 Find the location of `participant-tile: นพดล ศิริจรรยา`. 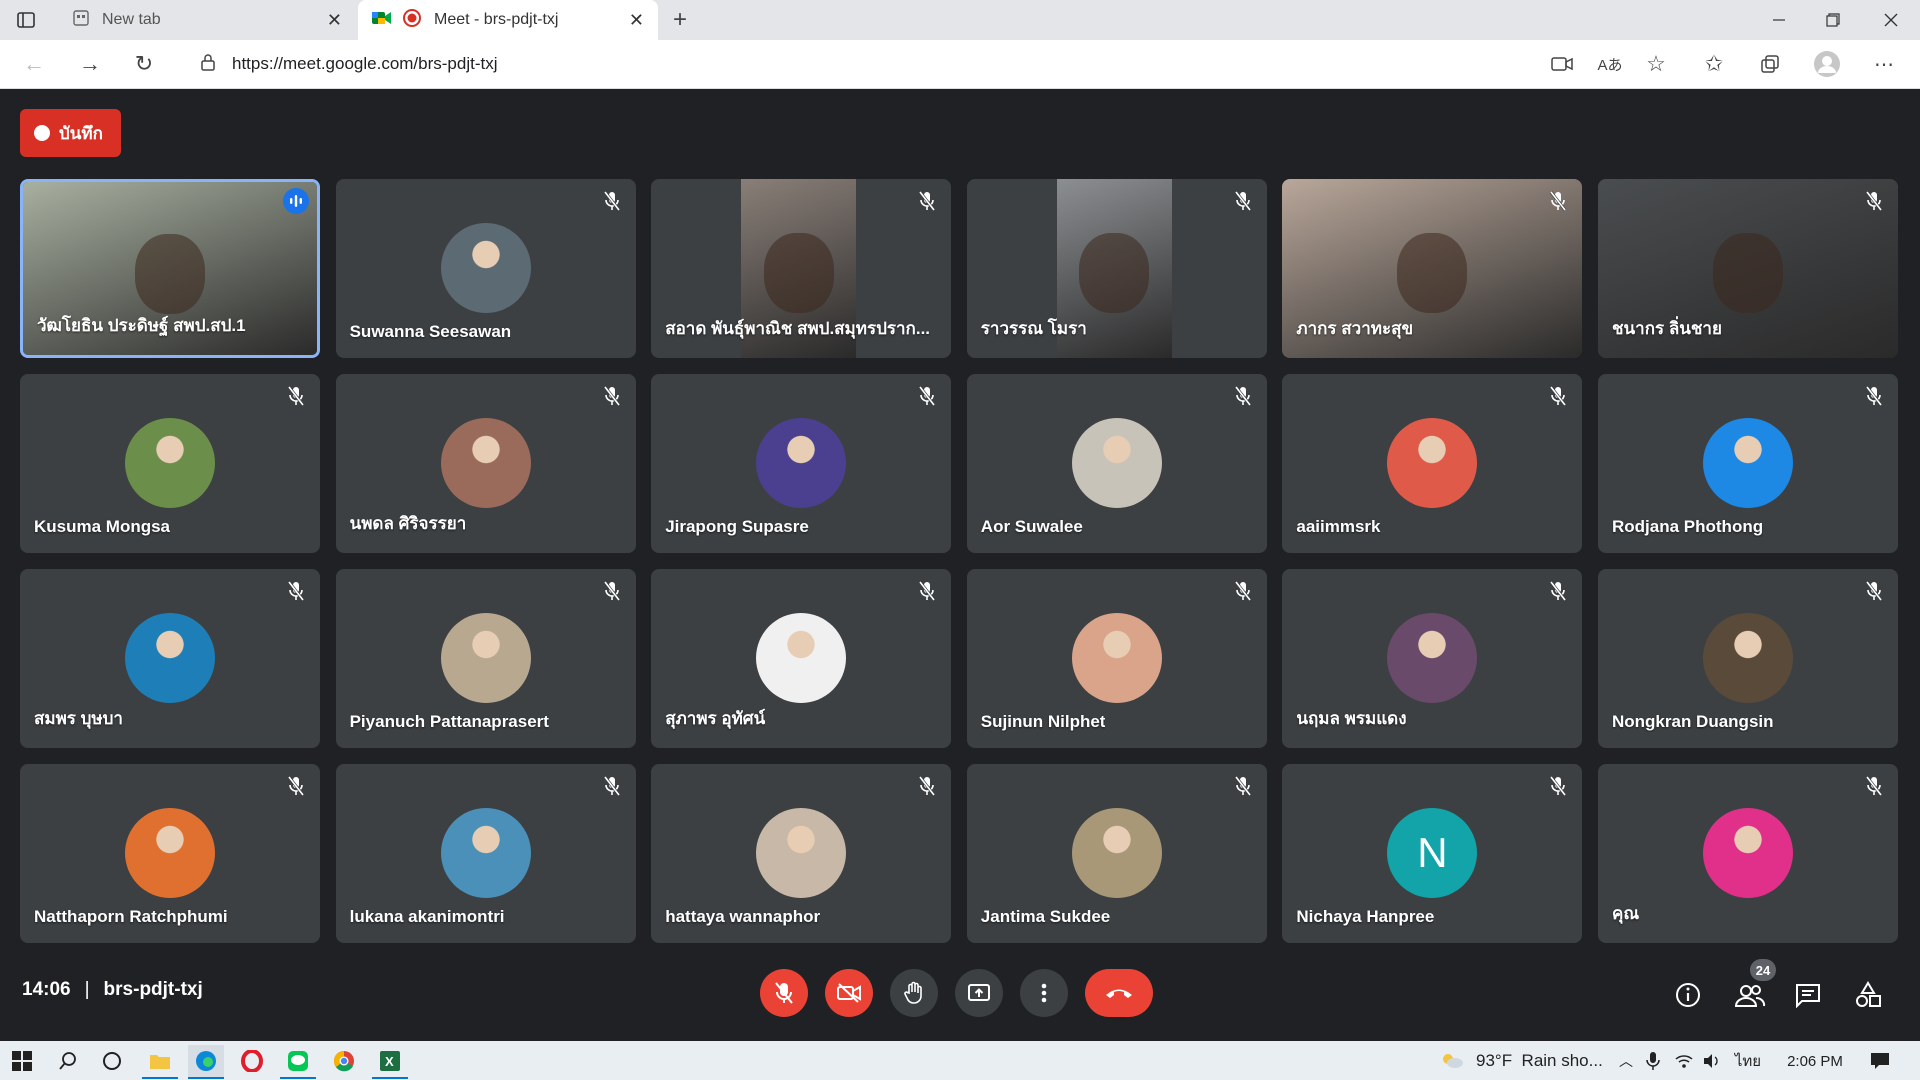

participant-tile: นพดล ศิริจรรยา is located at coordinates (485, 463).